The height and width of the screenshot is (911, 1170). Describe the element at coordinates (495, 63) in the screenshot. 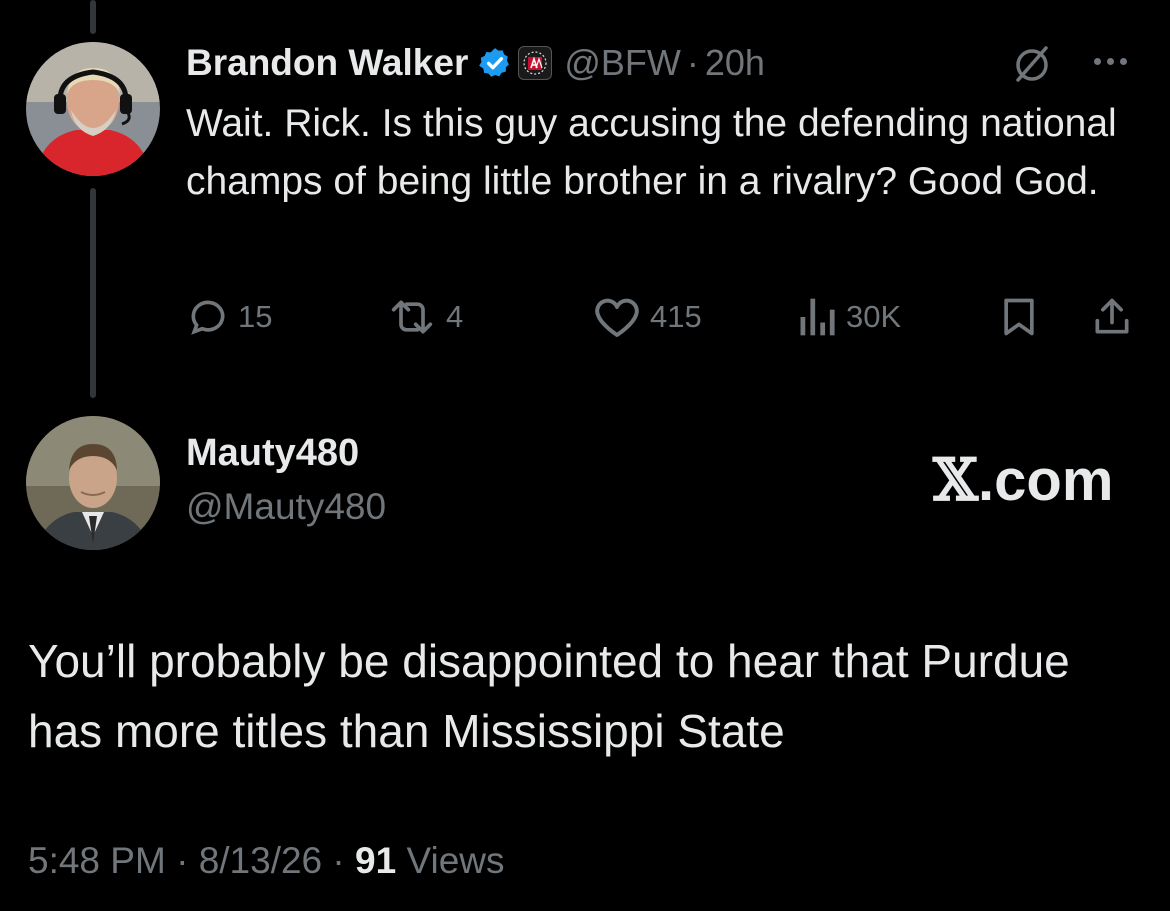

I see `verified-badge-icon` at that location.